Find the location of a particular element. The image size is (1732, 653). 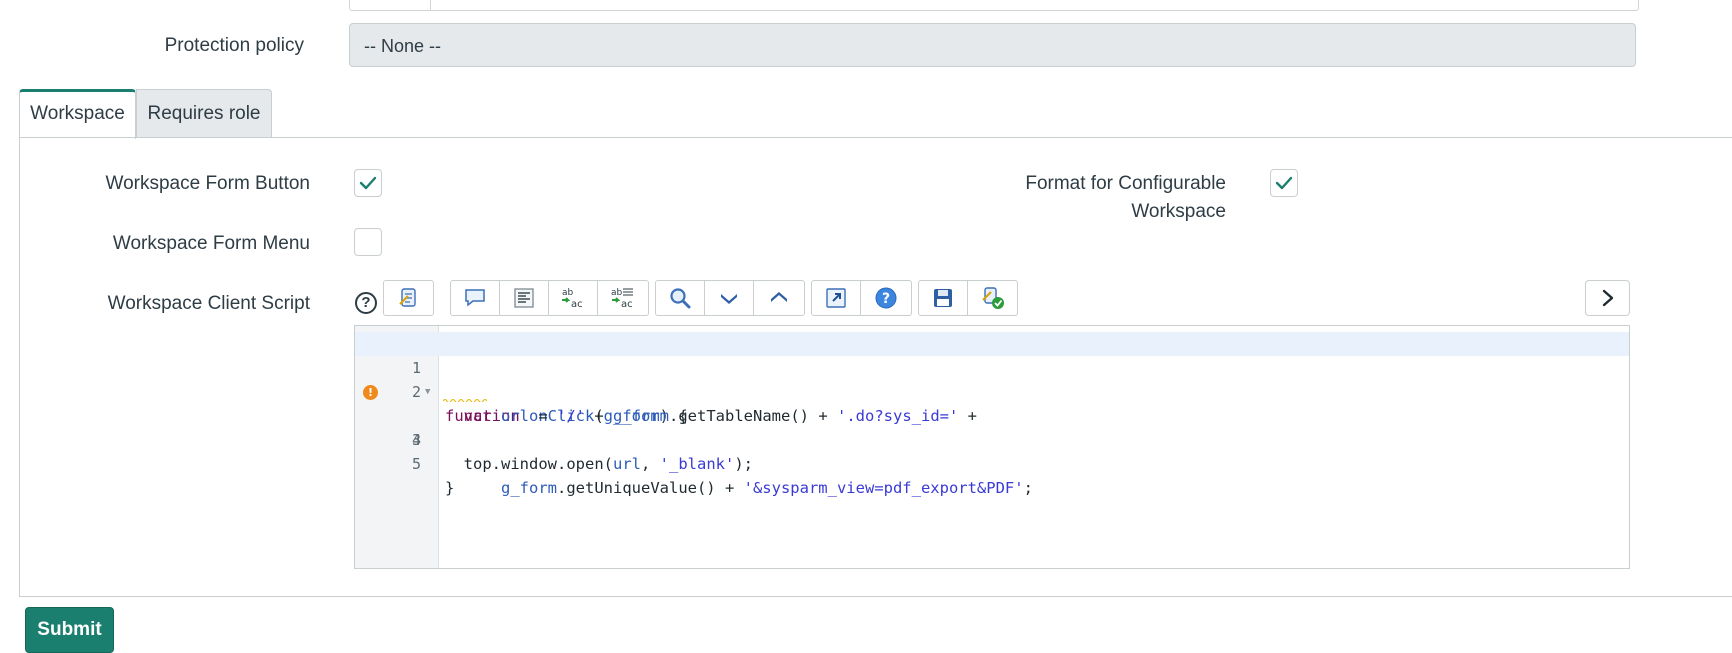

check-syntax-icon is located at coordinates (992, 298).